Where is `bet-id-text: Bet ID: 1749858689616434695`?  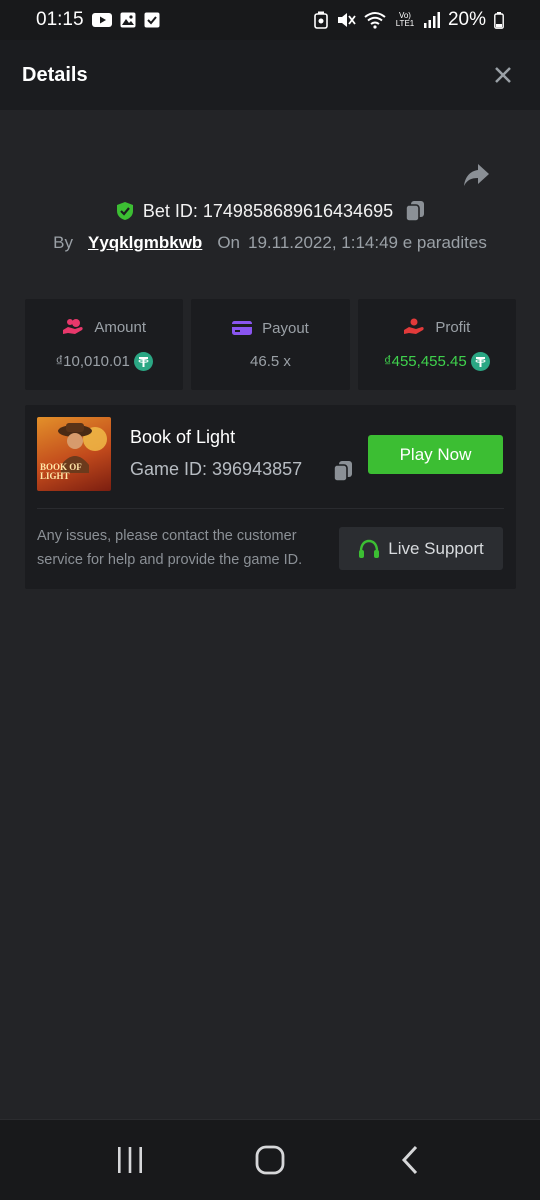
bet-id-text: Bet ID: 1749858689616434695 is located at coordinates (268, 210).